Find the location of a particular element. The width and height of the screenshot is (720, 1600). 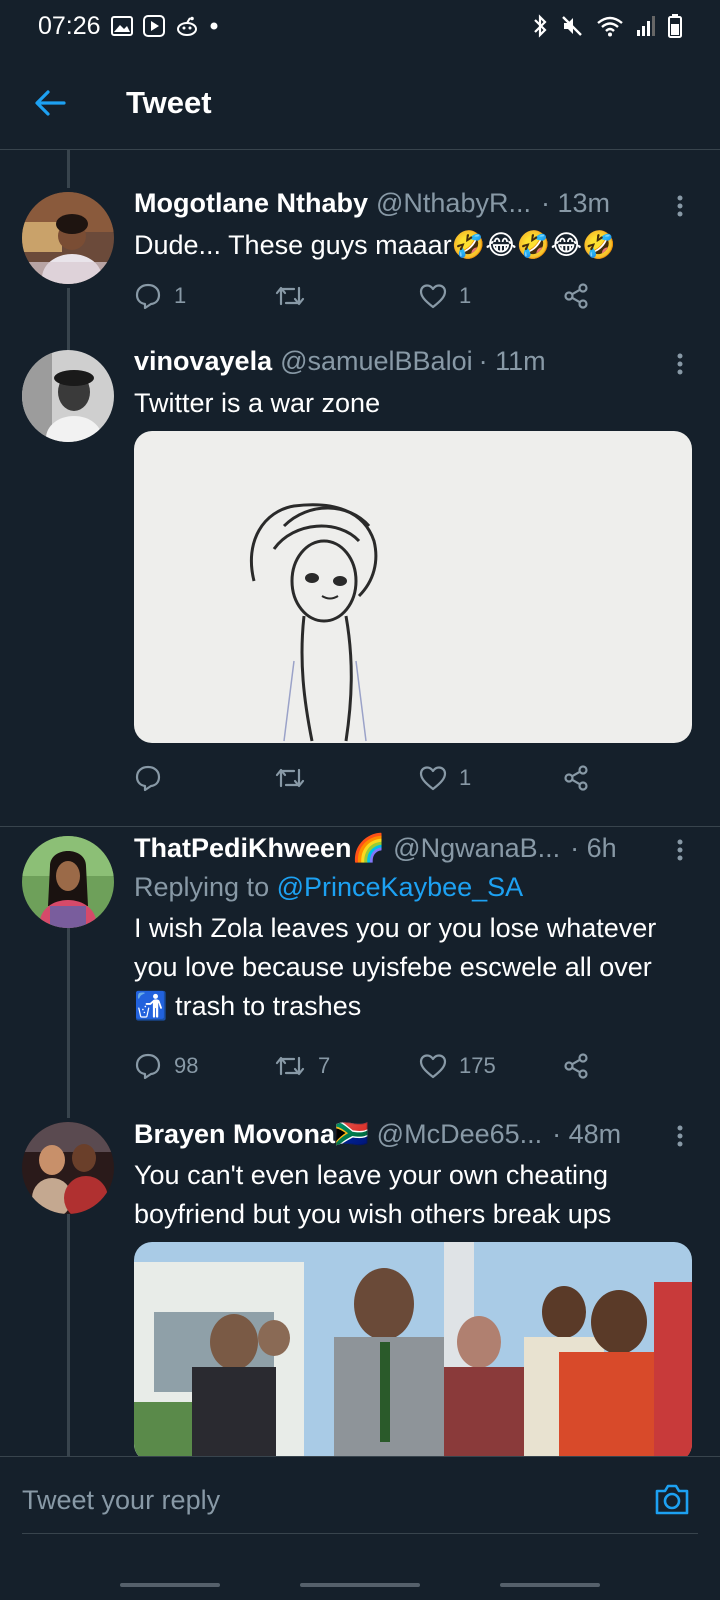

reply-button is located at coordinates (154, 778).